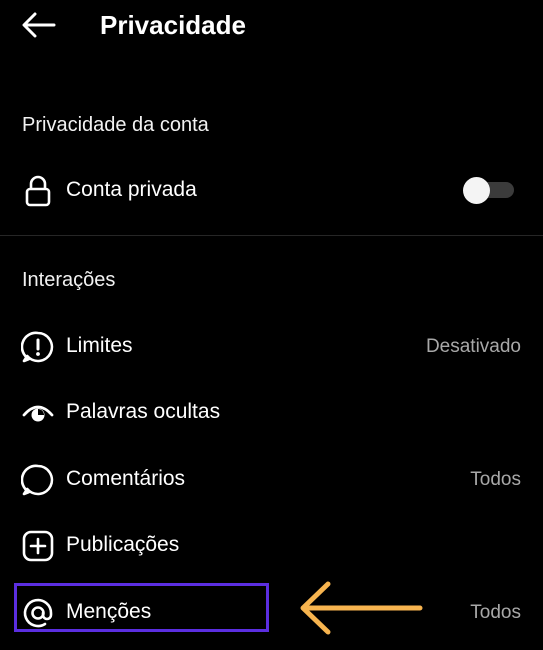  Describe the element at coordinates (271, 235) in the screenshot. I see `section-divider` at that location.